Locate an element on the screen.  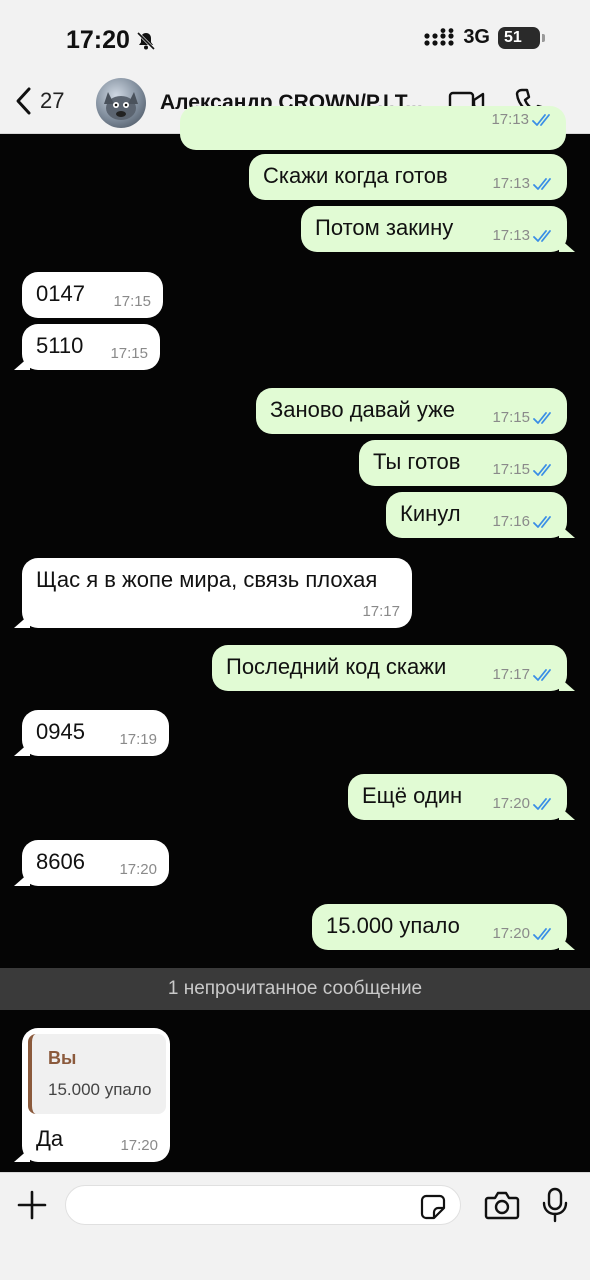
message-text: 15.000 упало is located at coordinates (393, 925).